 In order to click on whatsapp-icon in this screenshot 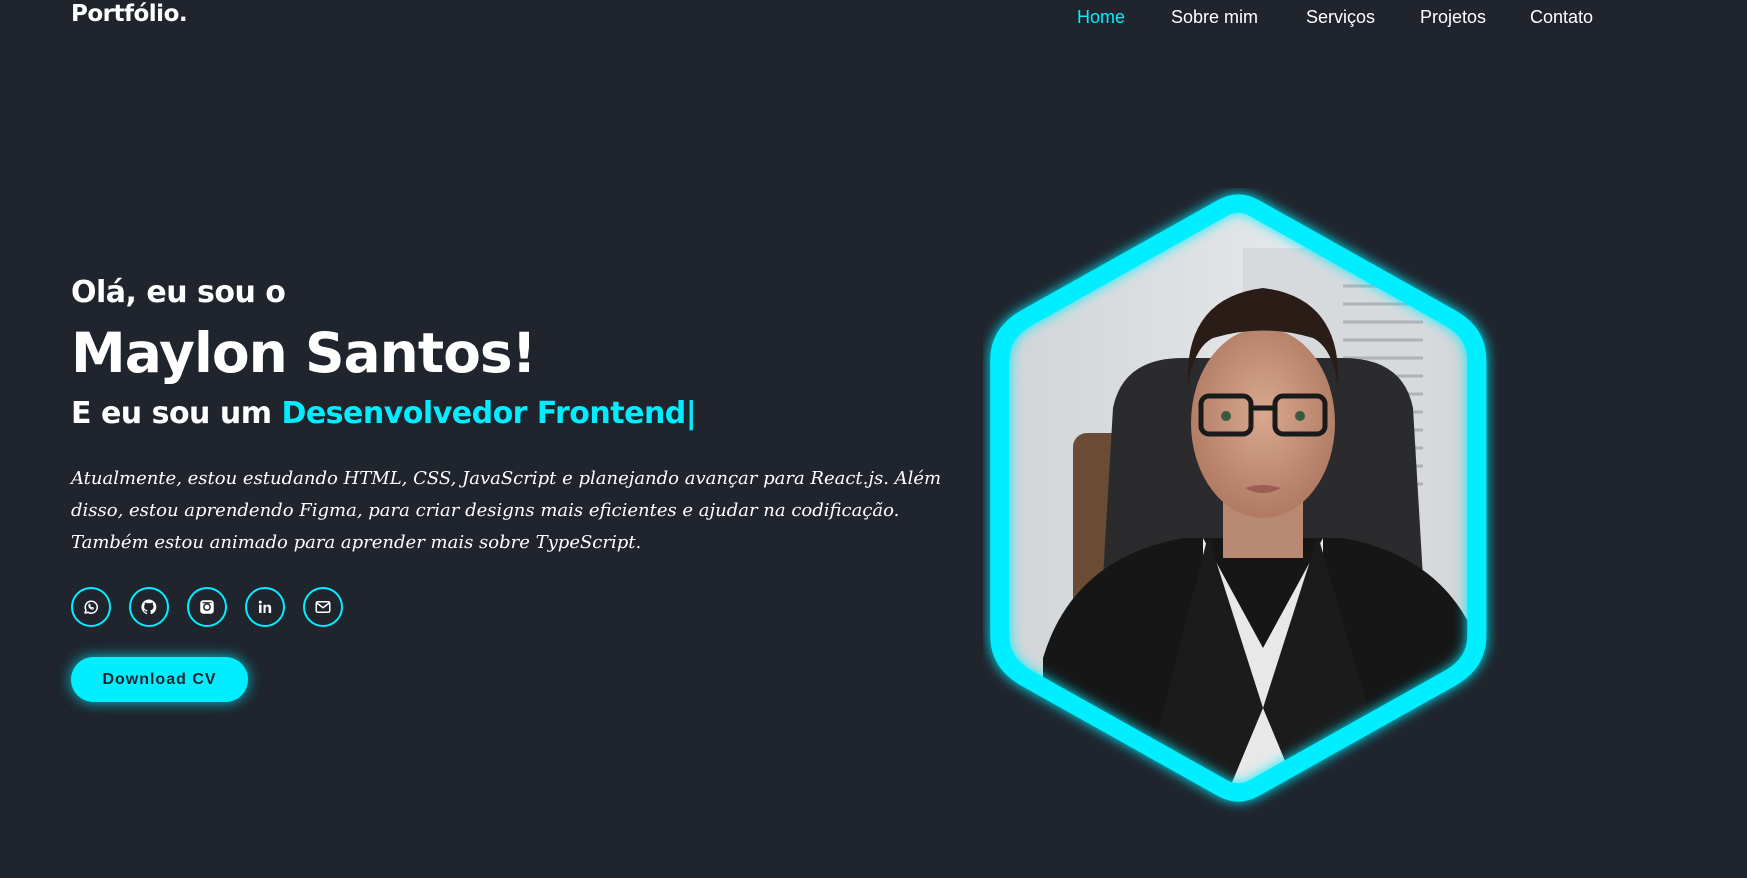, I will do `click(91, 607)`.